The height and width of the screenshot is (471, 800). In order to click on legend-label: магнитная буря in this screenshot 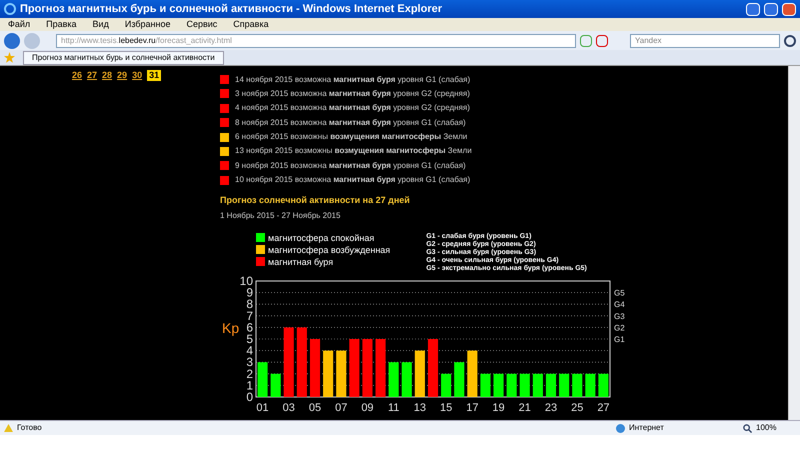, I will do `click(301, 261)`.